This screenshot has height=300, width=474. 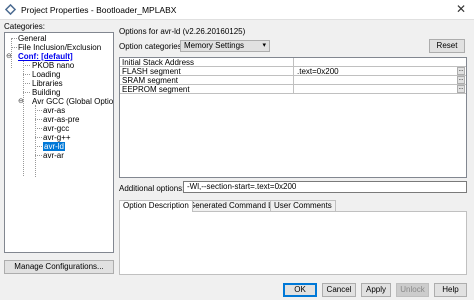 I want to click on tree-item-avr-ar: avr-ar, so click(x=53, y=155).